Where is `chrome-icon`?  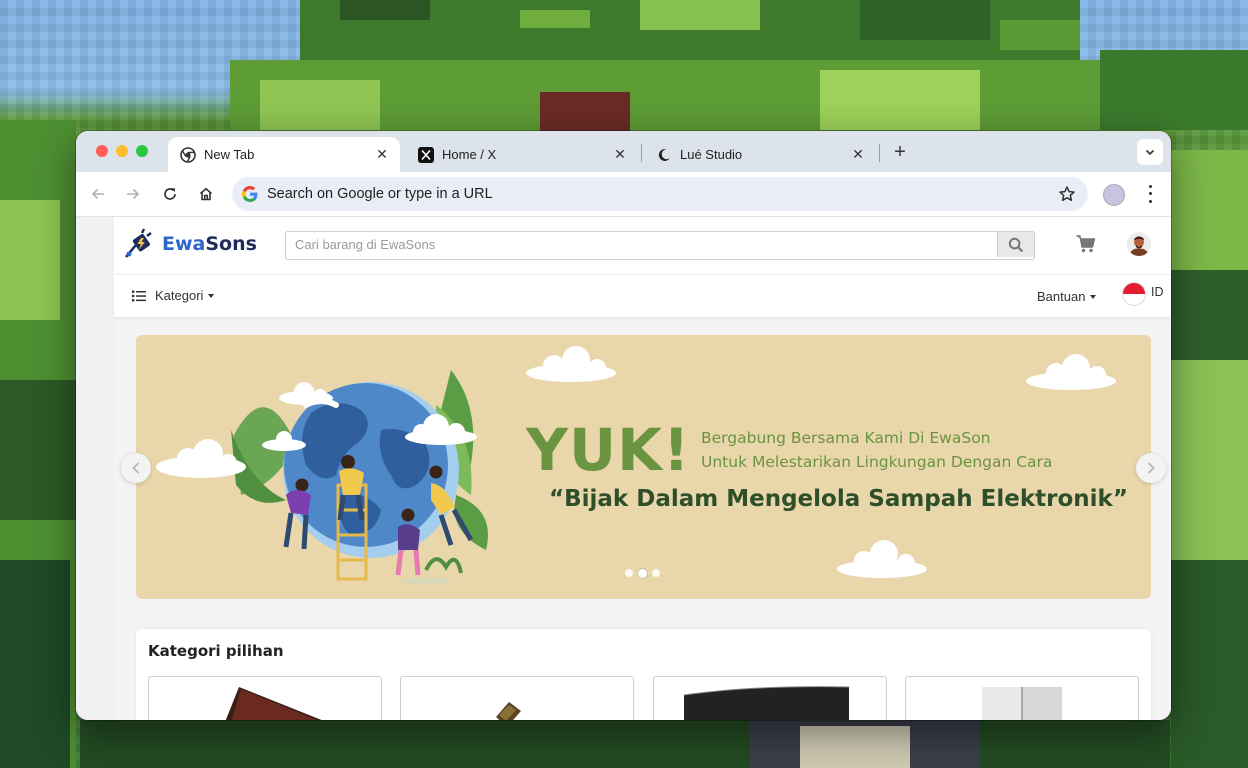
chrome-icon is located at coordinates (188, 154).